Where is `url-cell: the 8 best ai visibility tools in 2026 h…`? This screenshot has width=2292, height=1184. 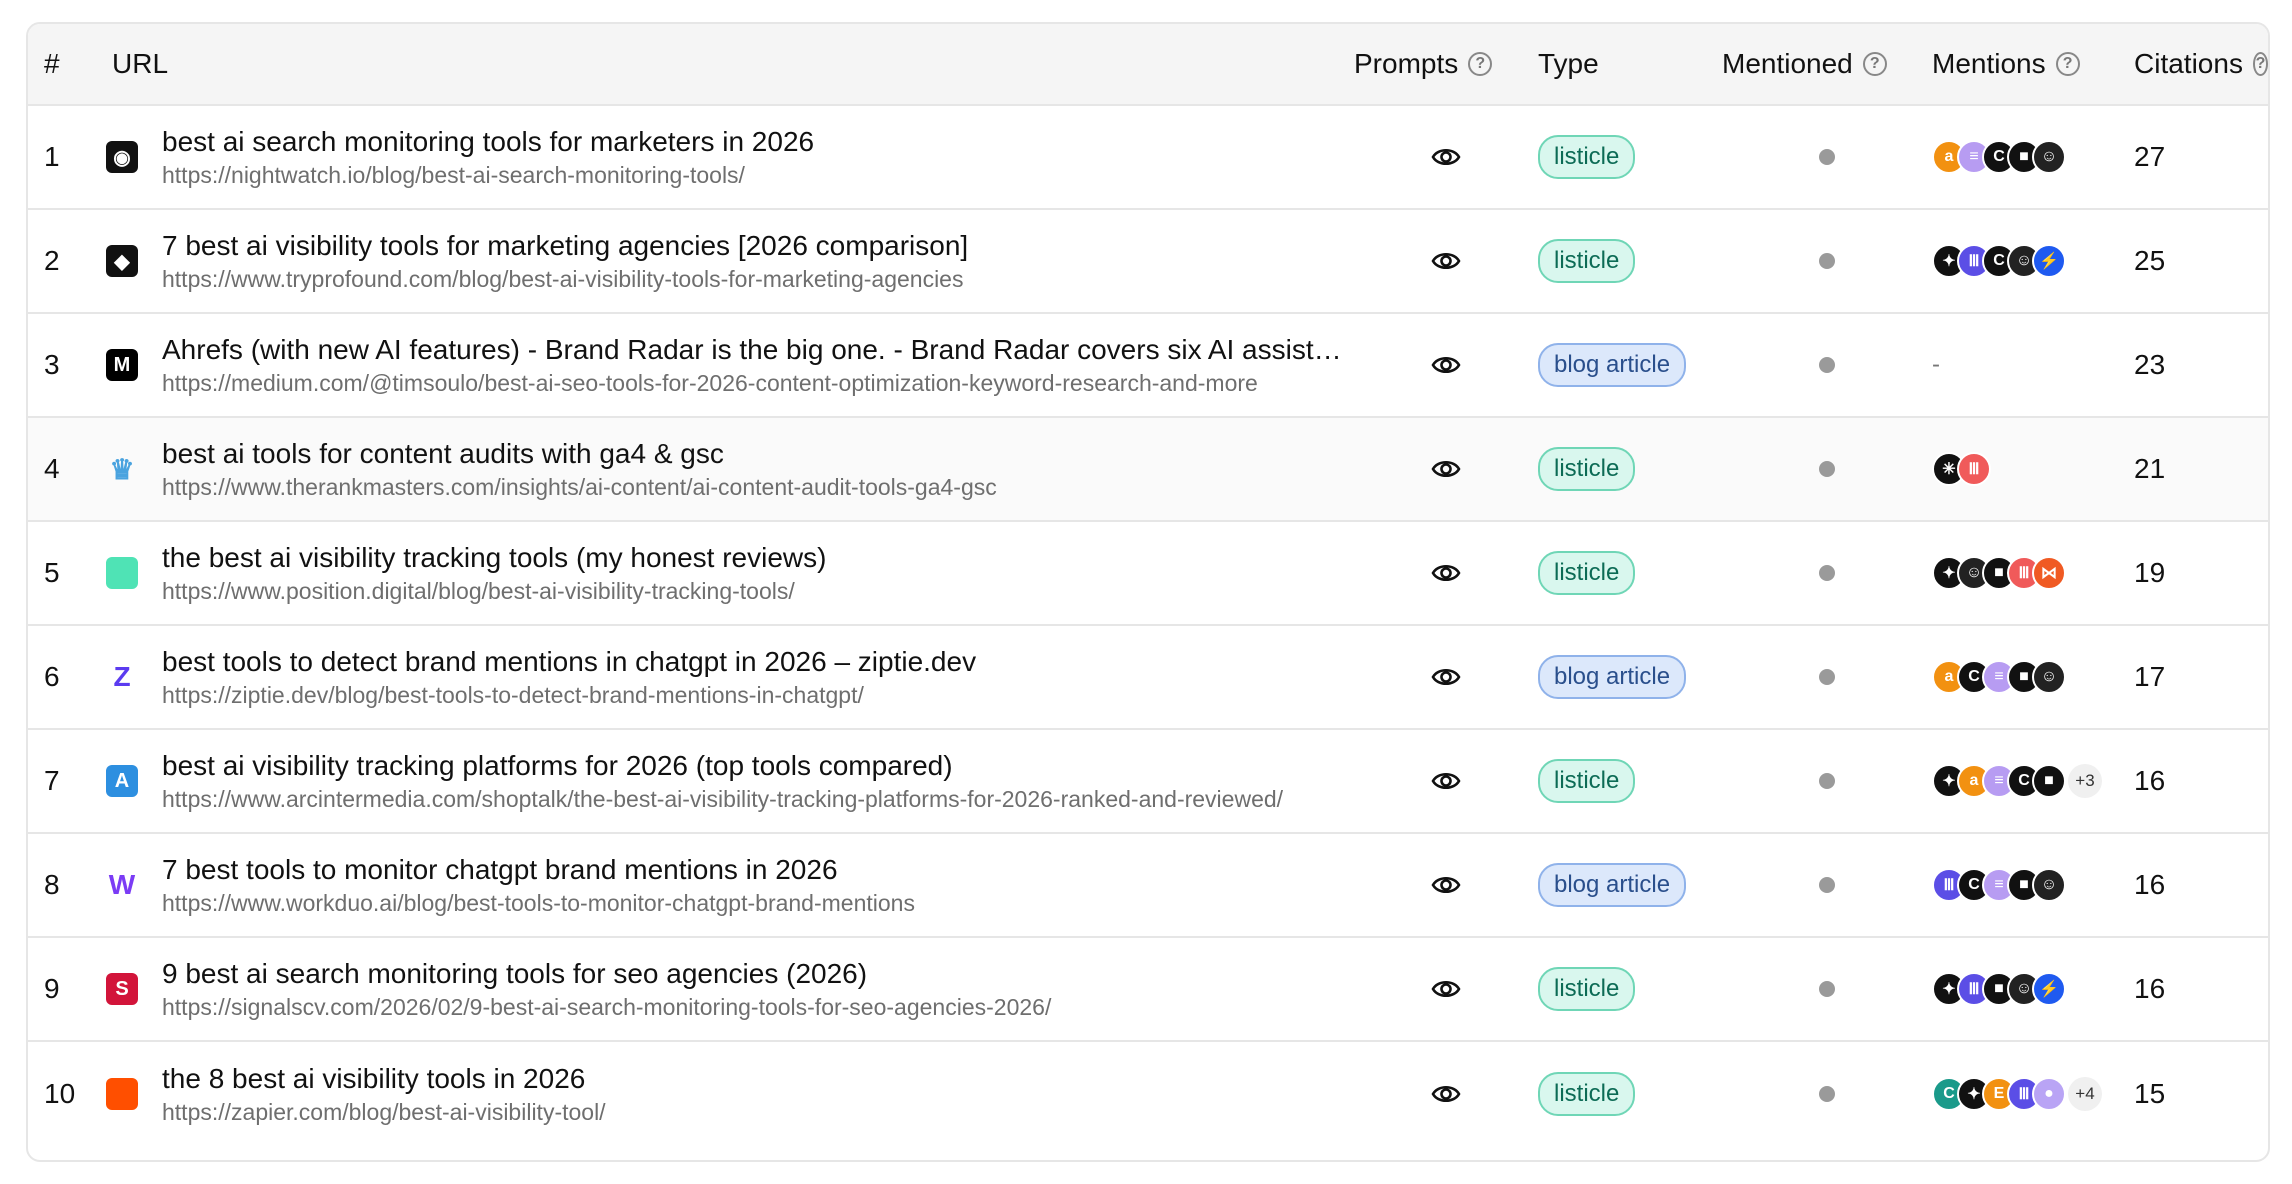
url-cell: the 8 best ai visibility tools in 2026 h… is located at coordinates (722, 1094).